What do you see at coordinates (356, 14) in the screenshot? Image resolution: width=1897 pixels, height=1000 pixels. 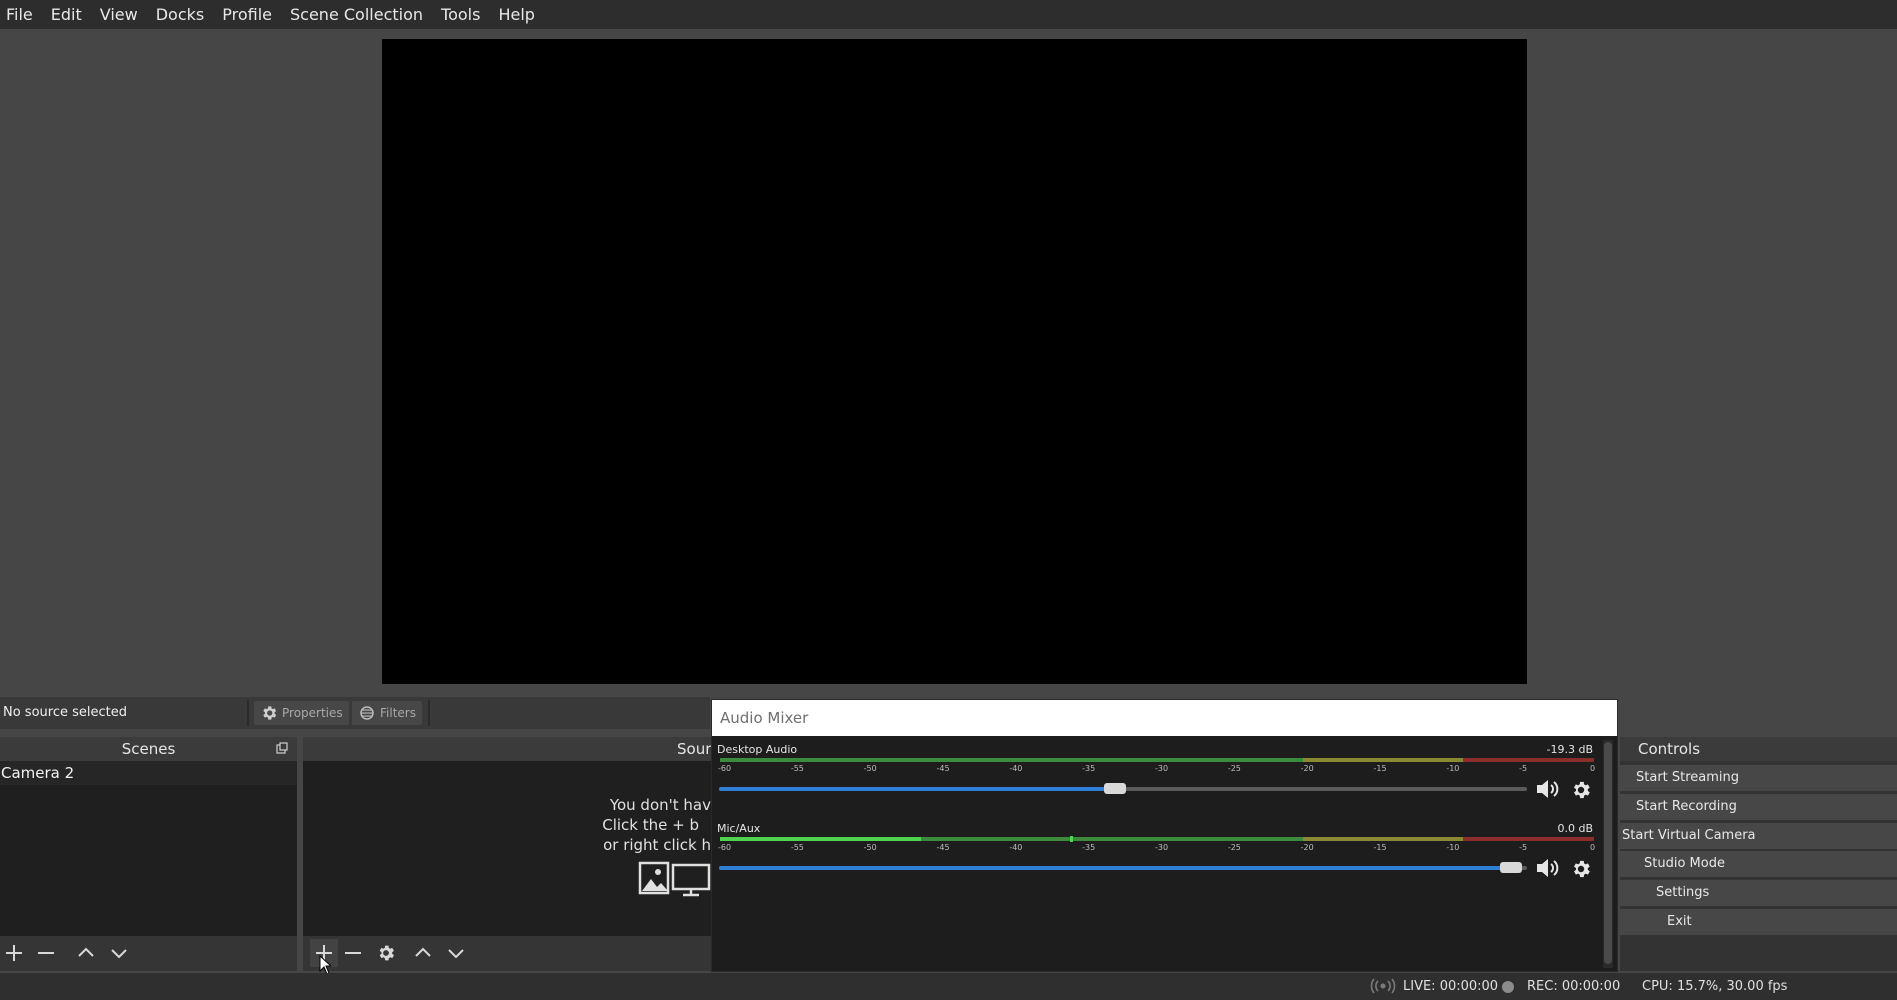 I see `menu-scene-collection: Scene Collection` at bounding box center [356, 14].